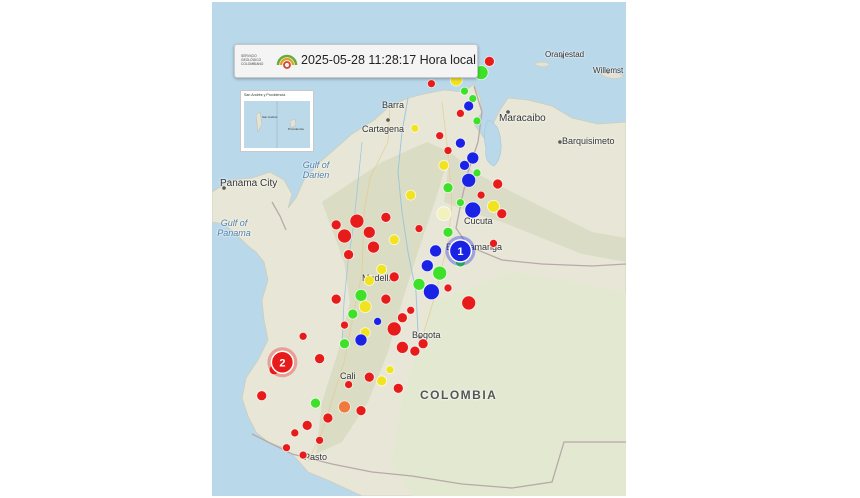 The image size is (860, 498). I want to click on inset-islands, so click(276, 124).